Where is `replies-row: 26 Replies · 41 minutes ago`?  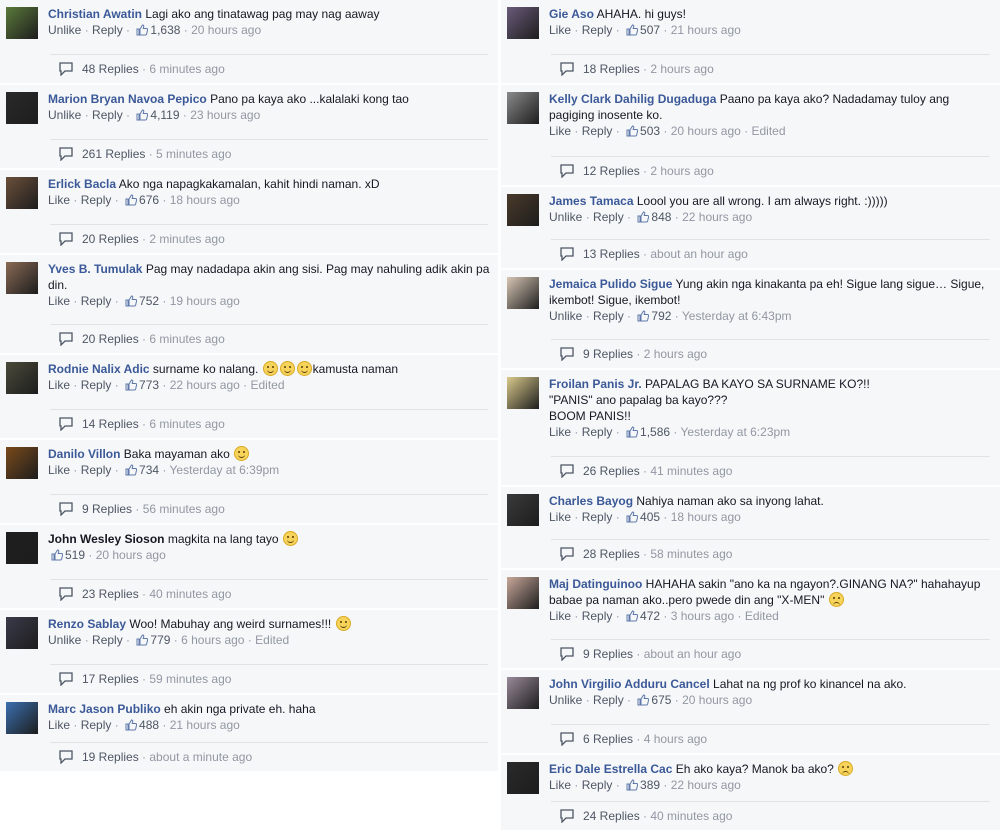 replies-row: 26 Replies · 41 minutes ago is located at coordinates (770, 470).